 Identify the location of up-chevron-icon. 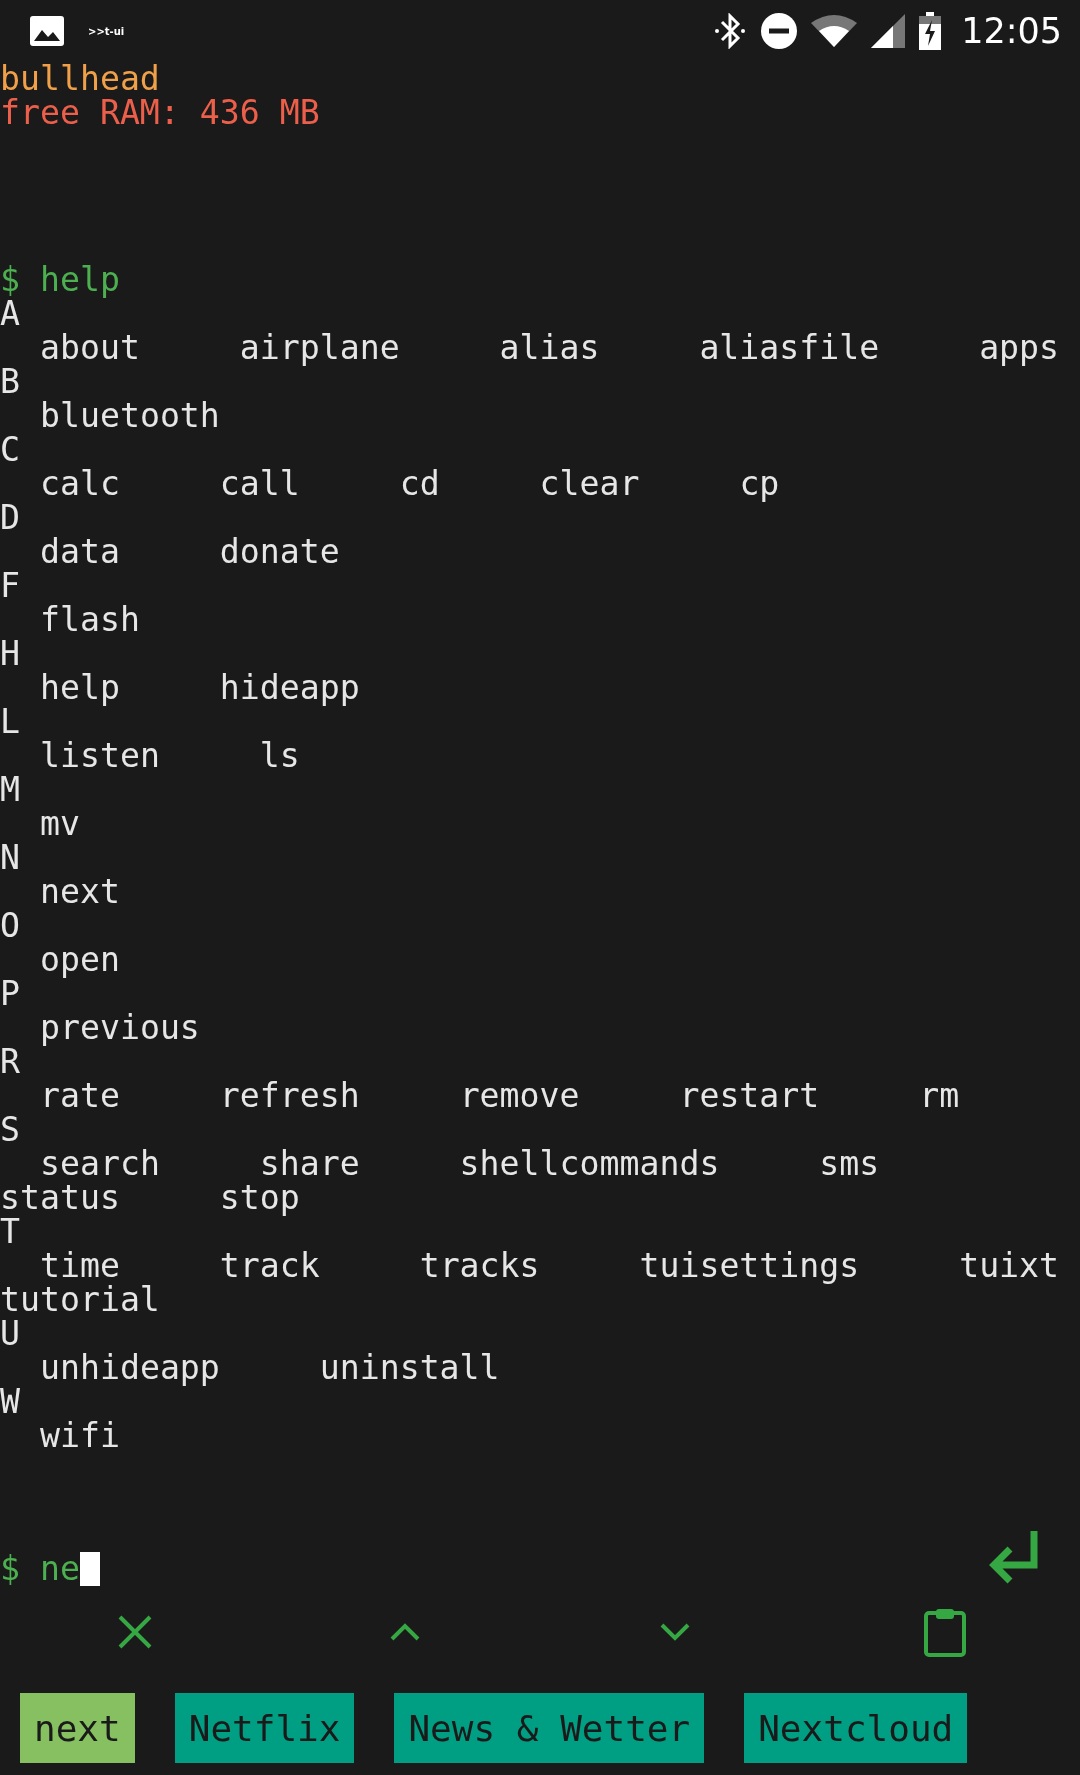
(405, 1632).